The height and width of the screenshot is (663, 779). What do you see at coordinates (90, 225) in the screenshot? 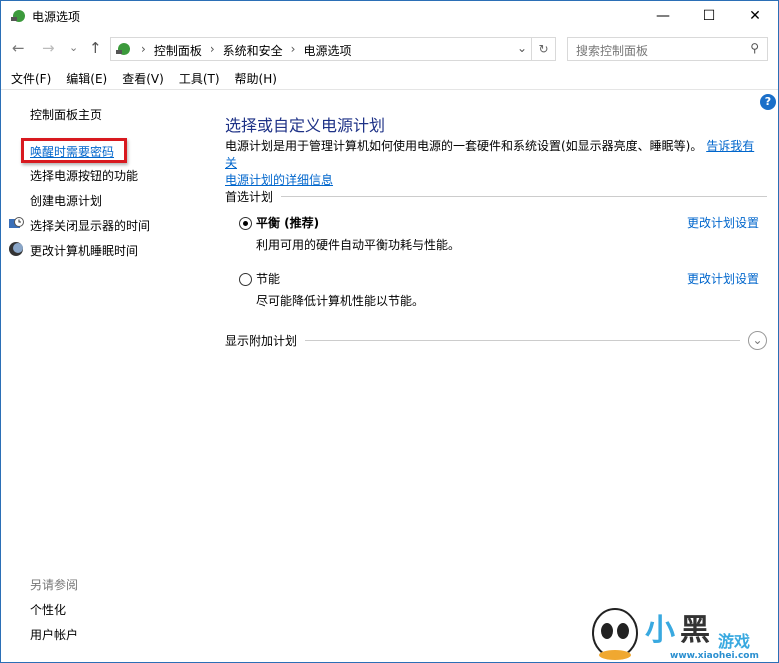
I see `sidebar-display-off: 选择关闭显示器的时间` at bounding box center [90, 225].